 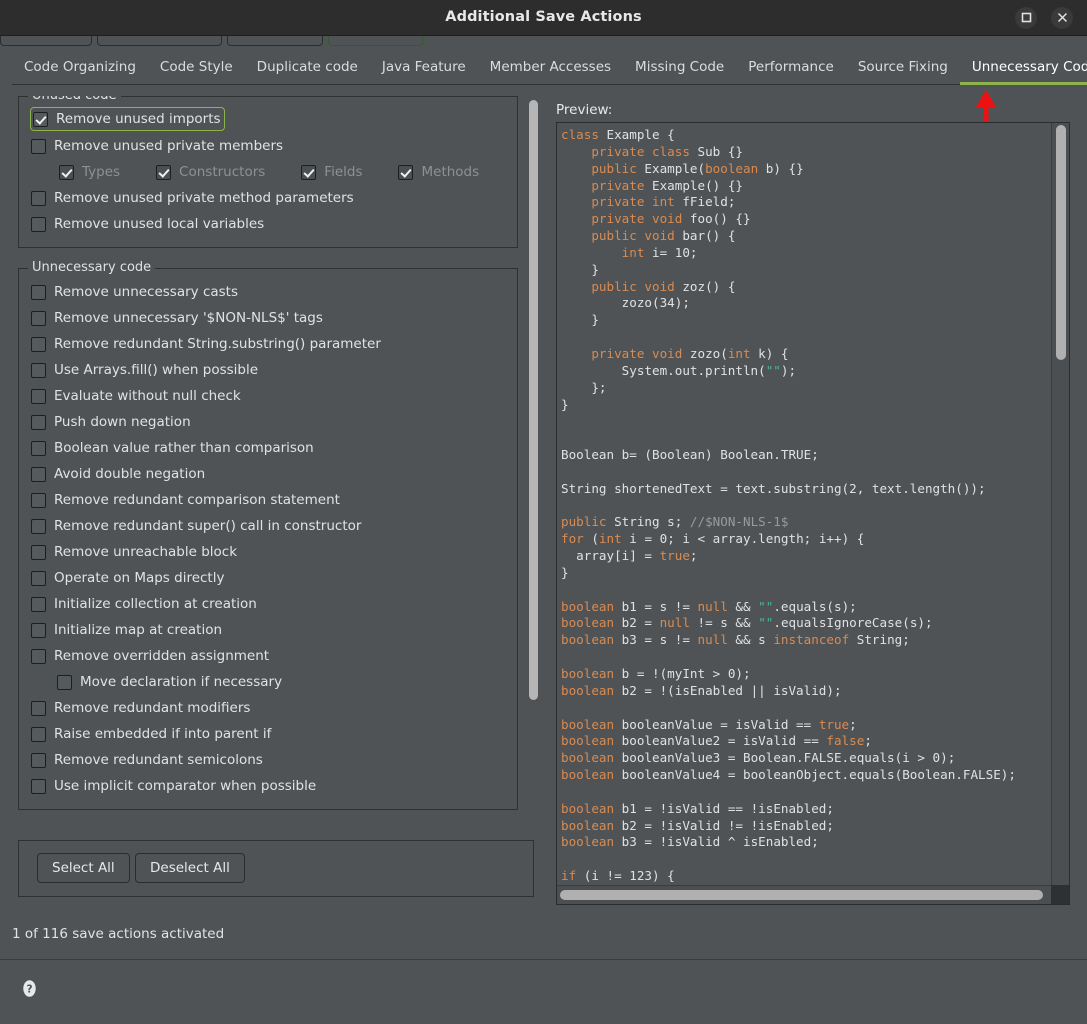 I want to click on checkbox-remove-redundant-semicolons: Remove redundant semicolons, so click(x=268, y=760).